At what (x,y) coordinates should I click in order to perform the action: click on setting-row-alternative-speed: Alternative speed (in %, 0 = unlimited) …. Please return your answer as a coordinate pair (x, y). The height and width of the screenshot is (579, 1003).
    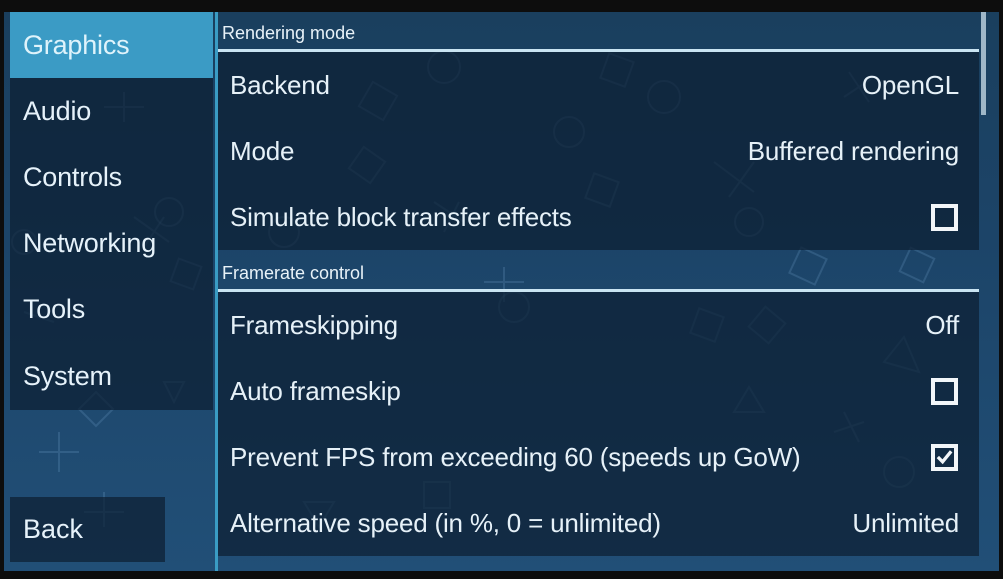
    Looking at the image, I should click on (598, 523).